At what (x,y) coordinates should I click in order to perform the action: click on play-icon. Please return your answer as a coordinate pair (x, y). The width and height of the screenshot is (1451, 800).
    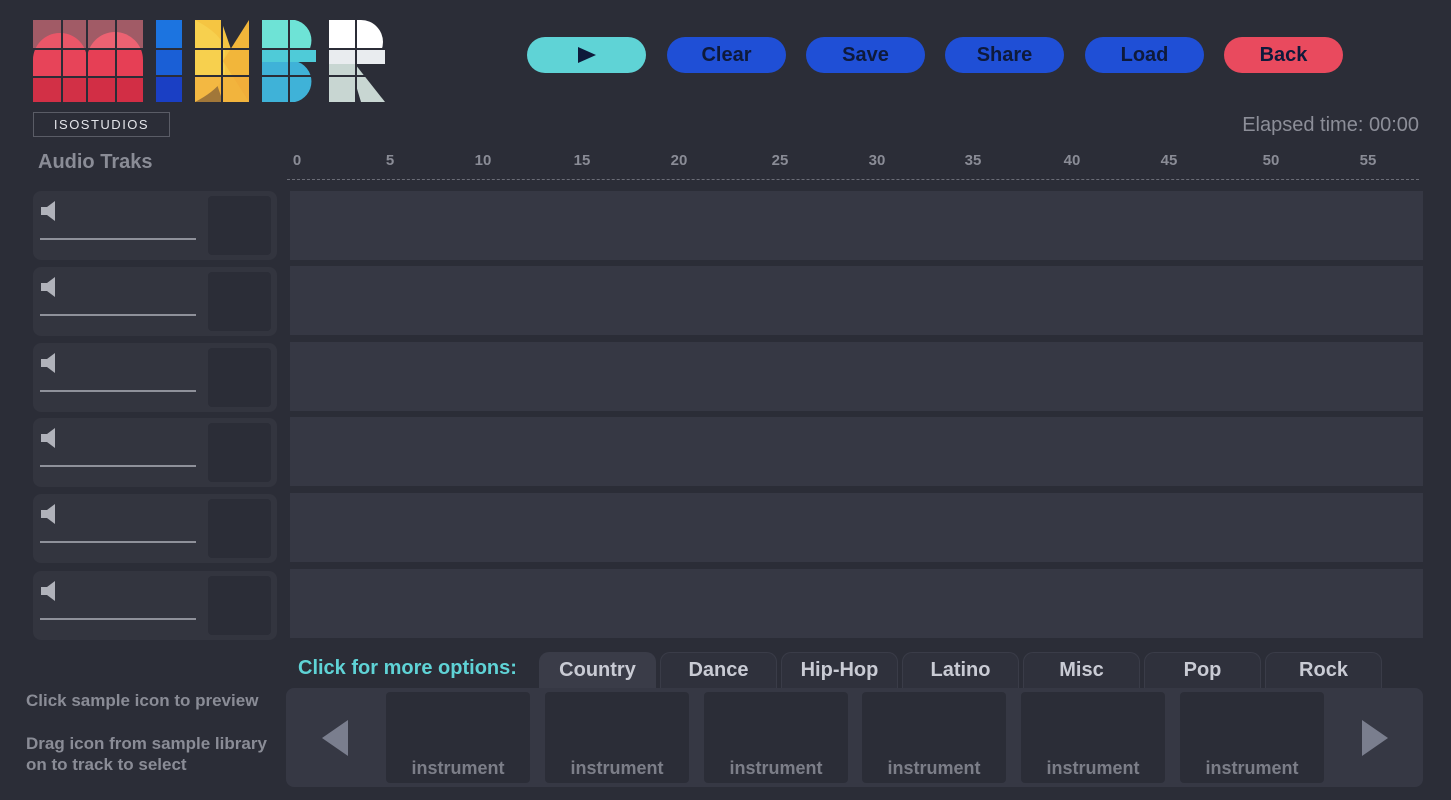
    Looking at the image, I should click on (586, 55).